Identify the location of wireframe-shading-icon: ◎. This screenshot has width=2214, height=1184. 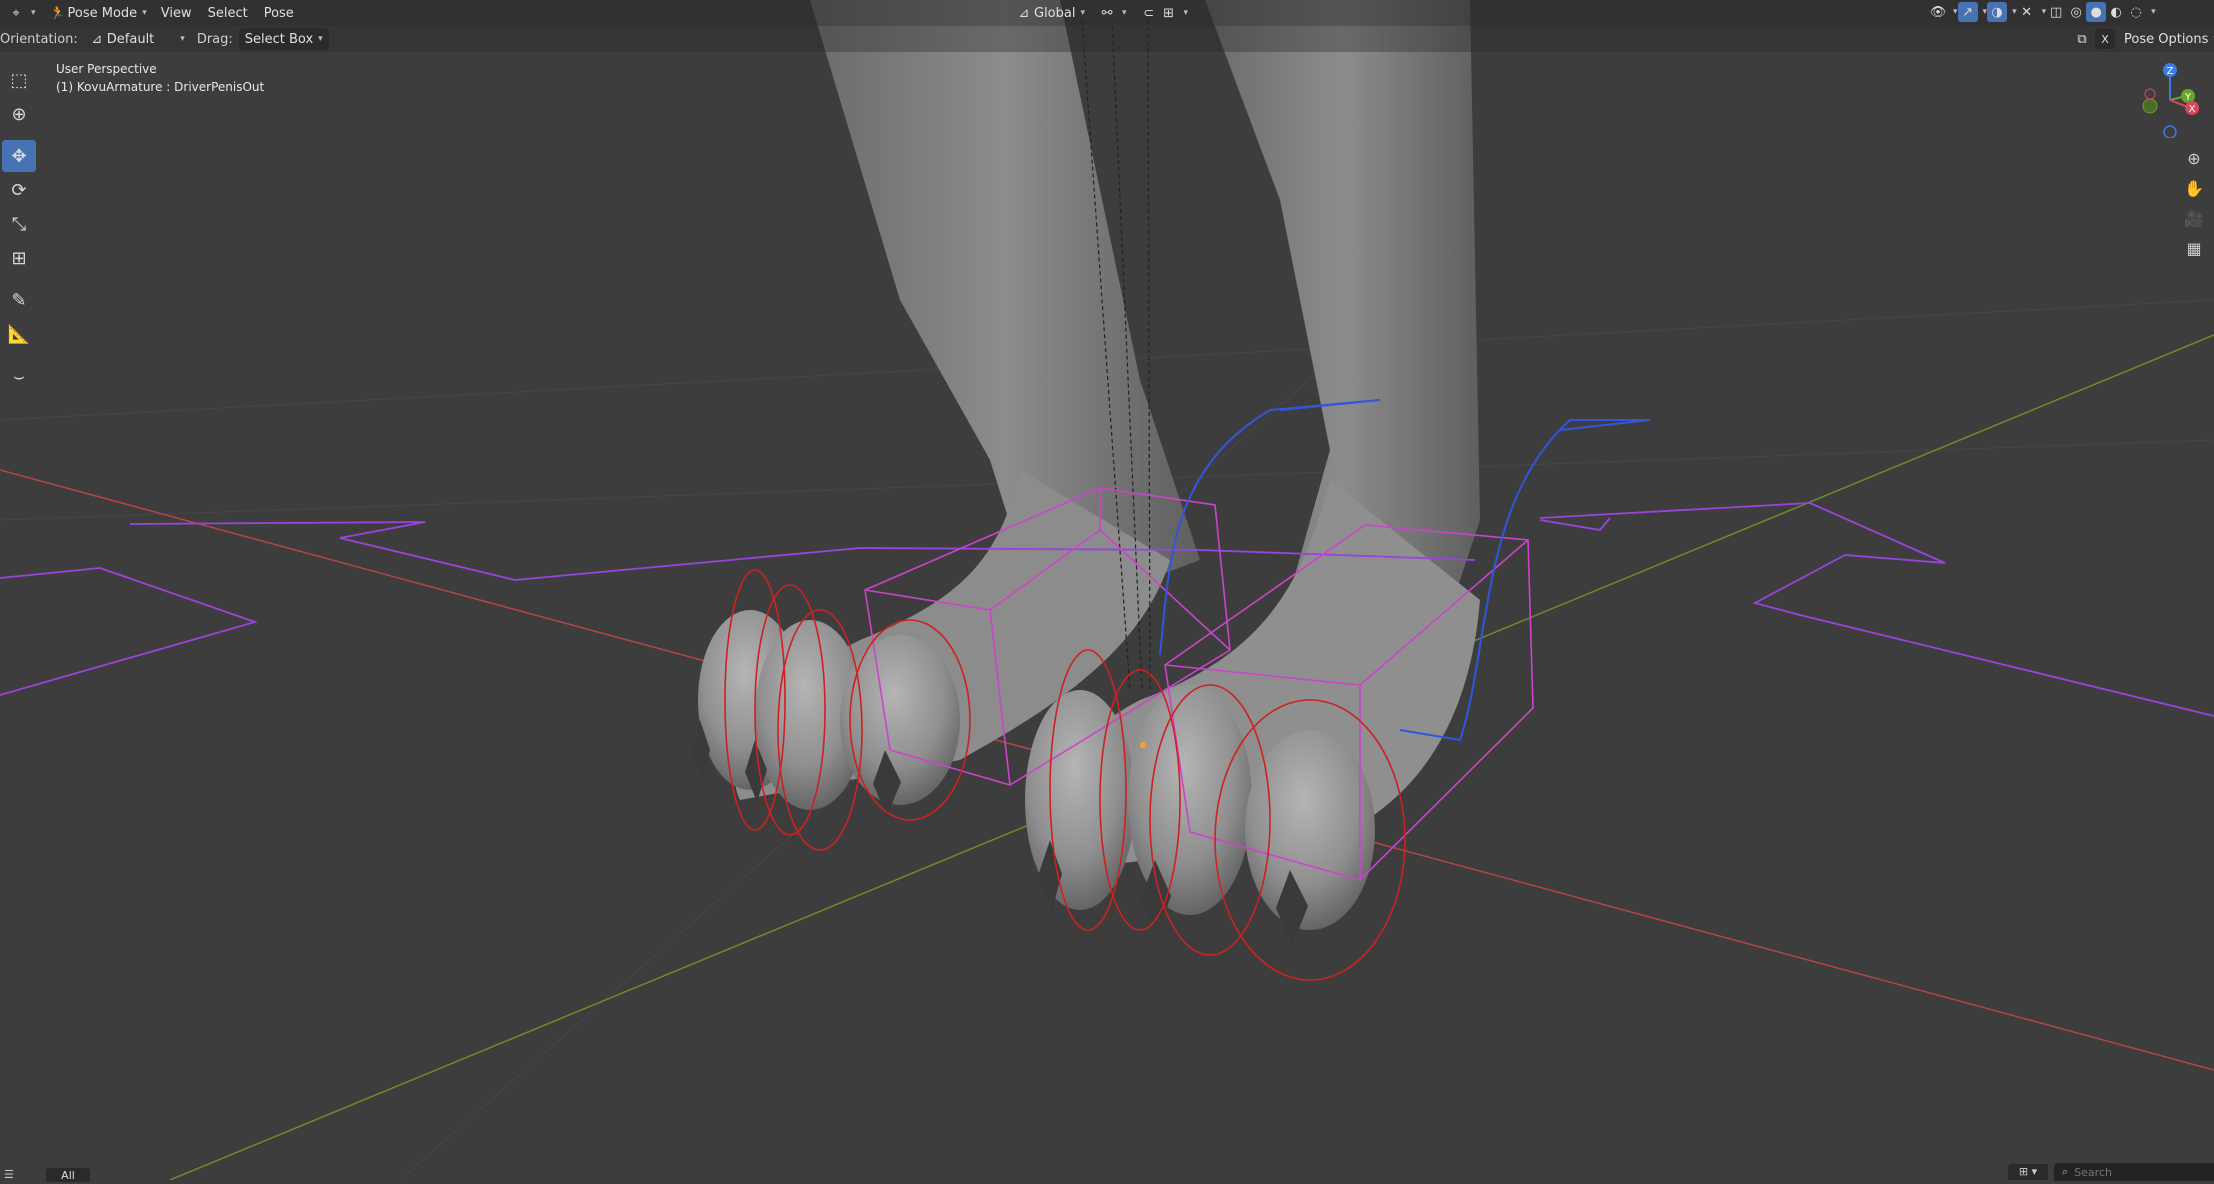
(2076, 12).